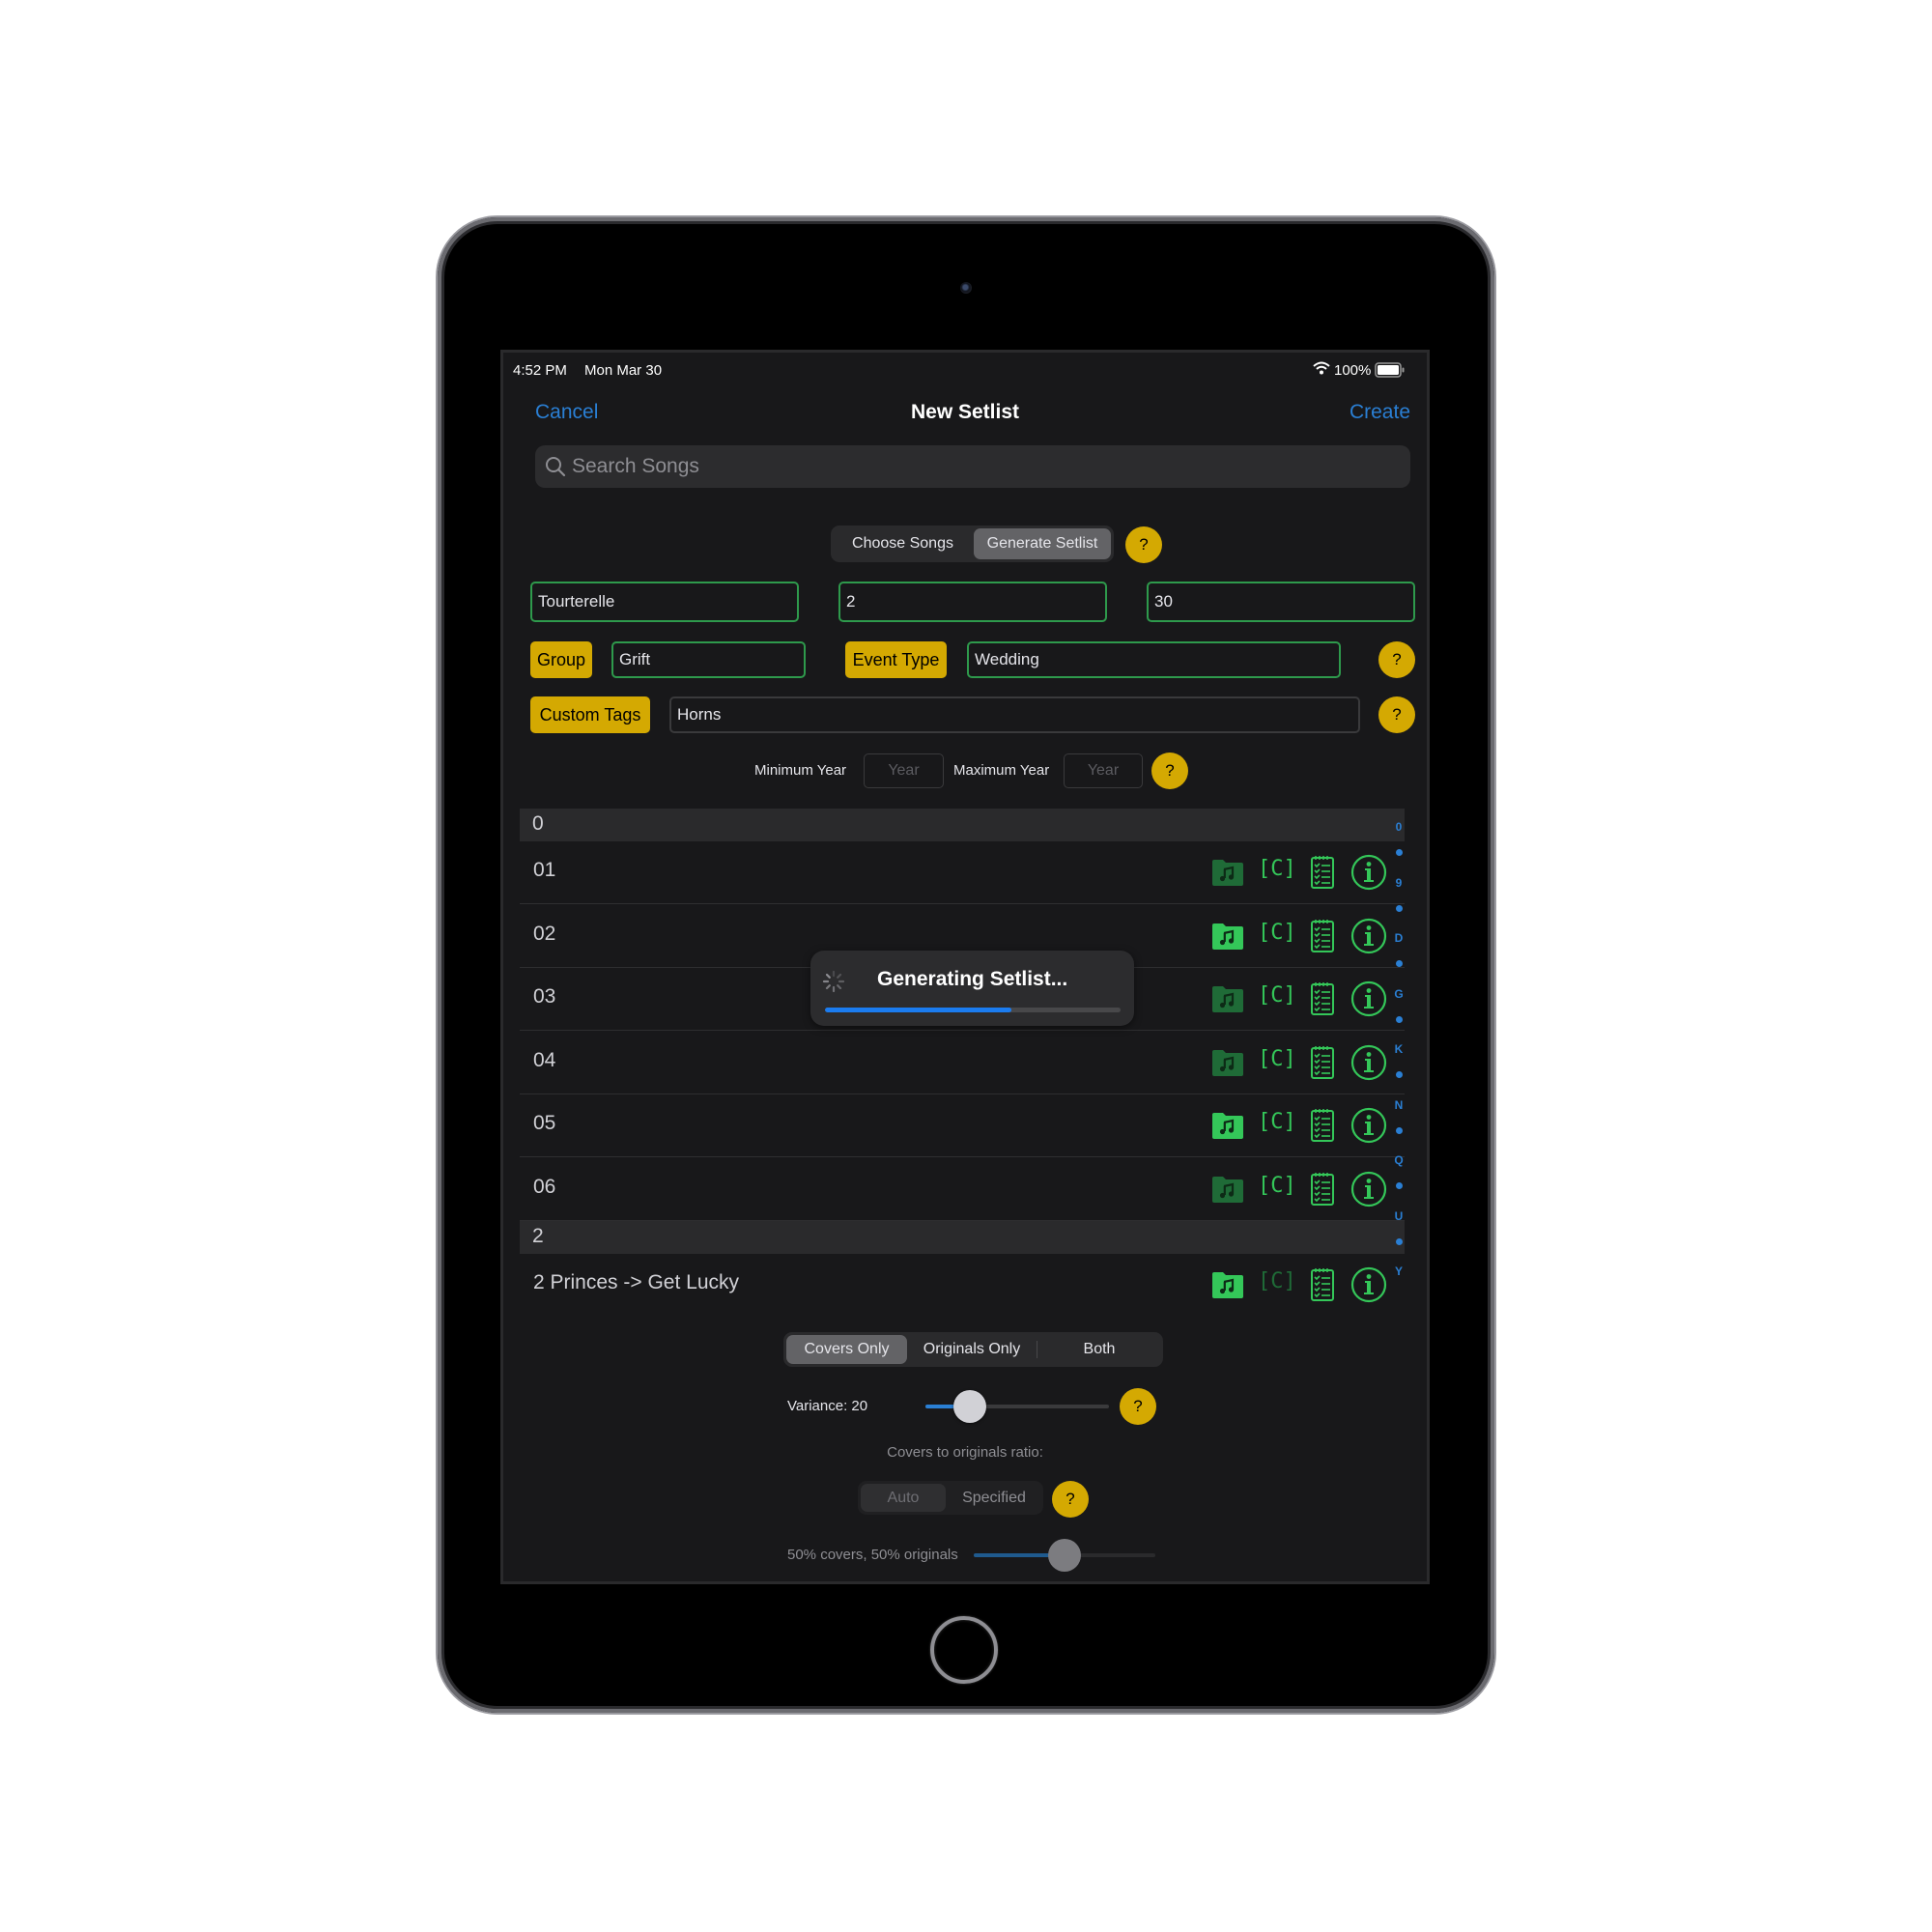 Image resolution: width=1932 pixels, height=1932 pixels. I want to click on event-type-field: Wedding, so click(1154, 659).